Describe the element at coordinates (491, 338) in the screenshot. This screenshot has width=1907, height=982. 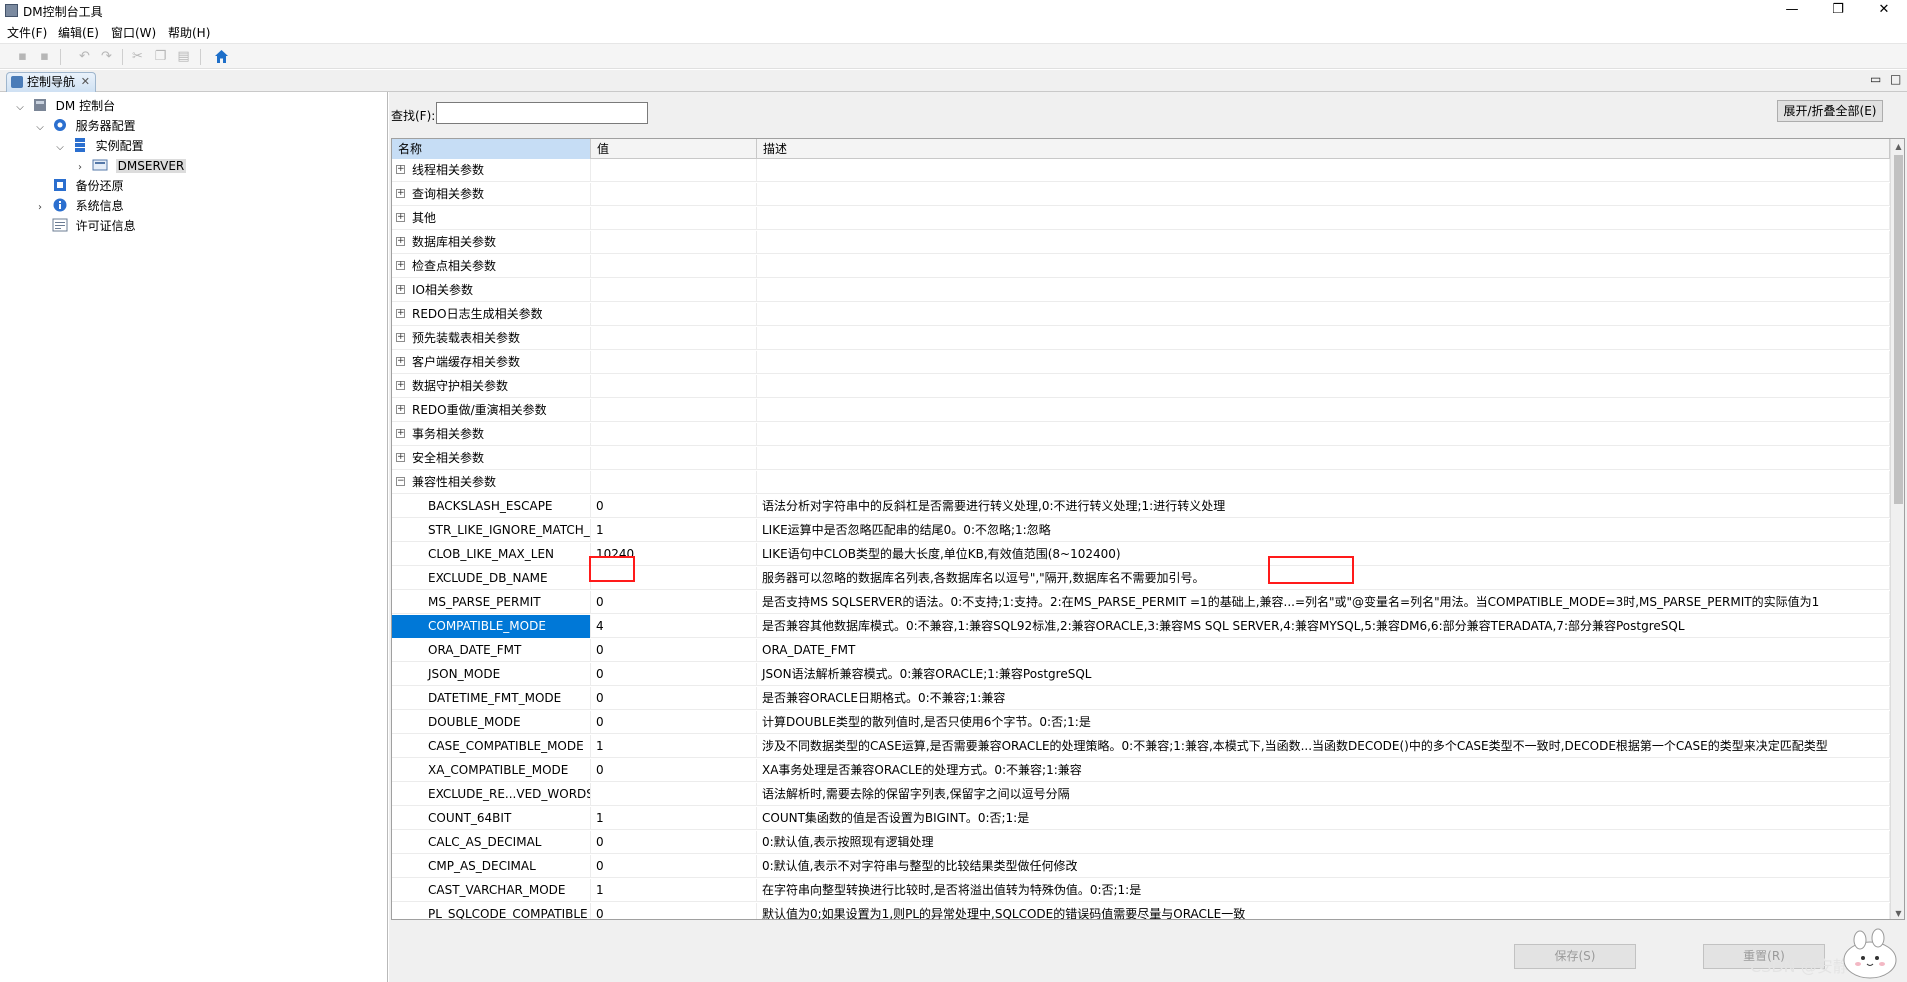
I see `group-name-cell: + 预先装载表相关参数` at that location.